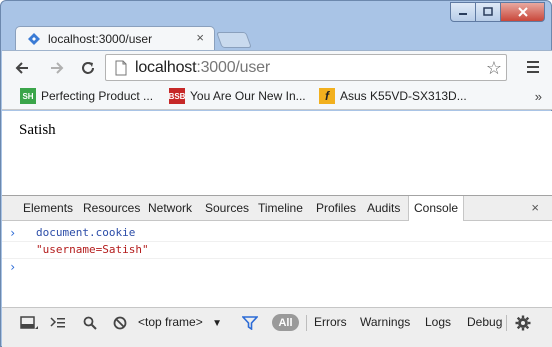 The image size is (552, 347). What do you see at coordinates (100, 39) in the screenshot?
I see `tab-title: localhost:3000/user` at bounding box center [100, 39].